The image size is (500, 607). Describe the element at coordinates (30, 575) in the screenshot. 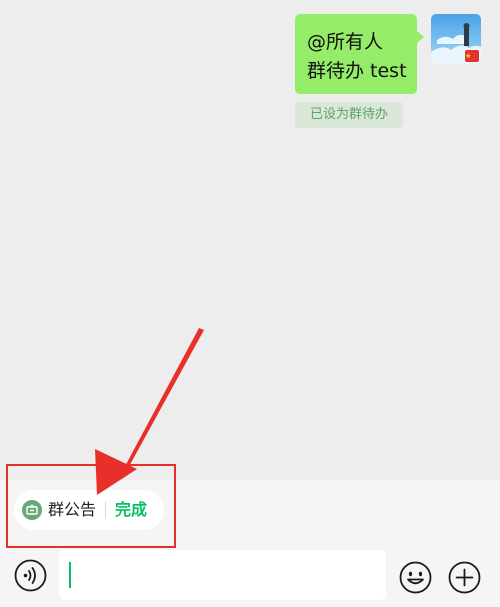

I see `voice-icon` at that location.